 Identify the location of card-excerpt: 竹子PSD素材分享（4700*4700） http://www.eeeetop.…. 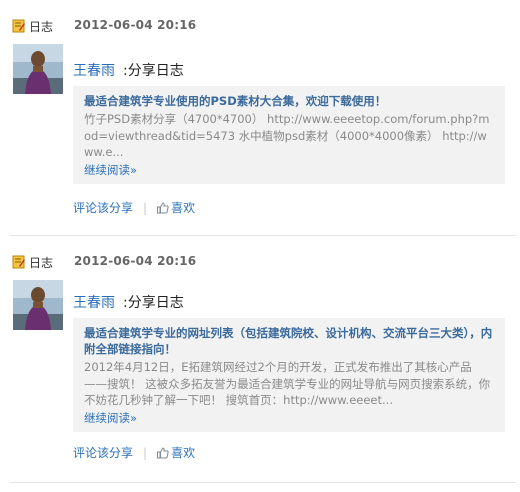
(287, 135).